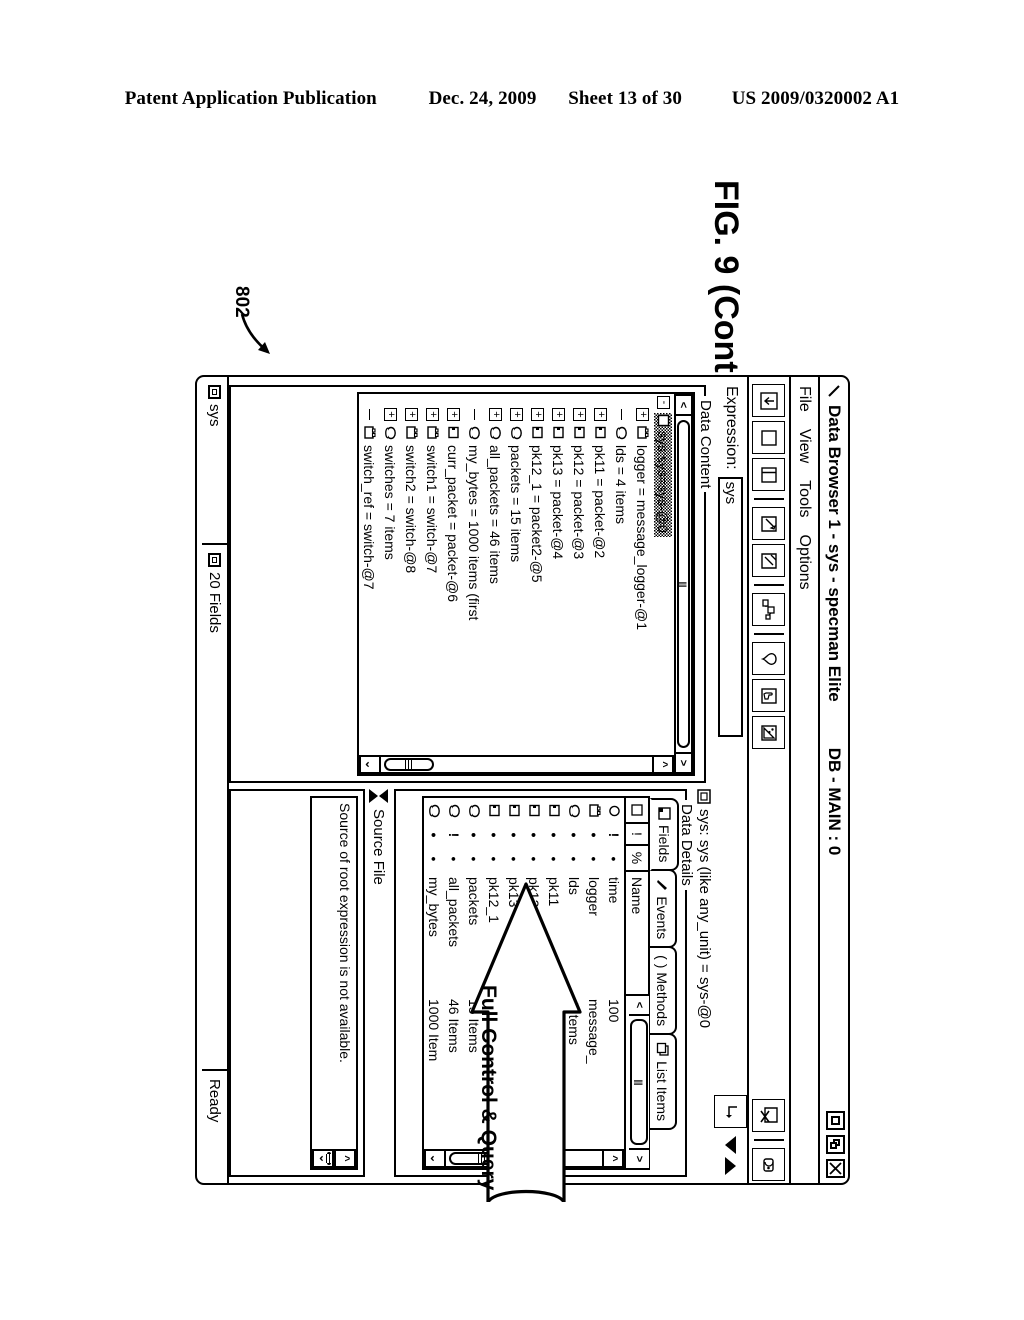 The width and height of the screenshot is (1024, 1320). Describe the element at coordinates (453, 574) in the screenshot. I see `tree-item: + curr_packet = packet-@6` at that location.